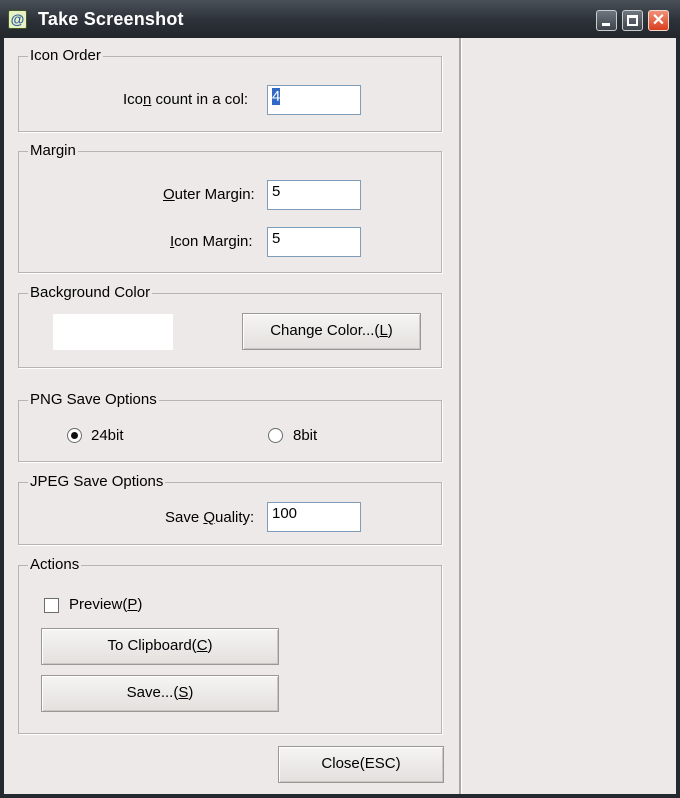  I want to click on maximize-icon, so click(632, 20).